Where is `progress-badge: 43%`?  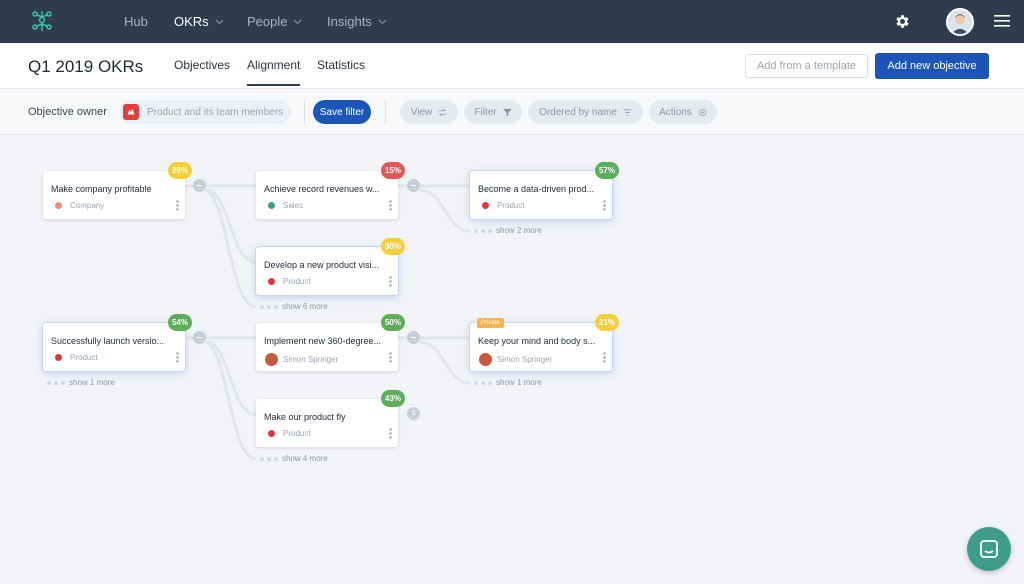 progress-badge: 43% is located at coordinates (392, 398).